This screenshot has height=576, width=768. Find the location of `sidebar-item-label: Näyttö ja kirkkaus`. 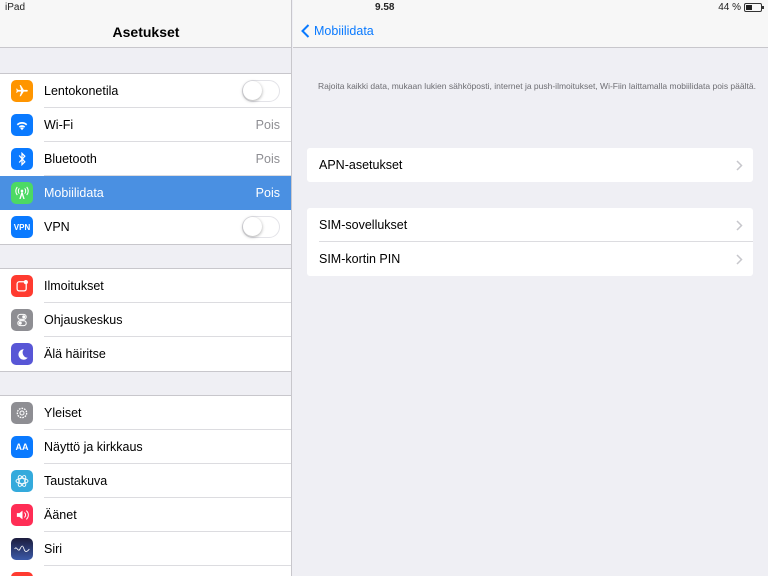

sidebar-item-label: Näyttö ja kirkkaus is located at coordinates (93, 447).